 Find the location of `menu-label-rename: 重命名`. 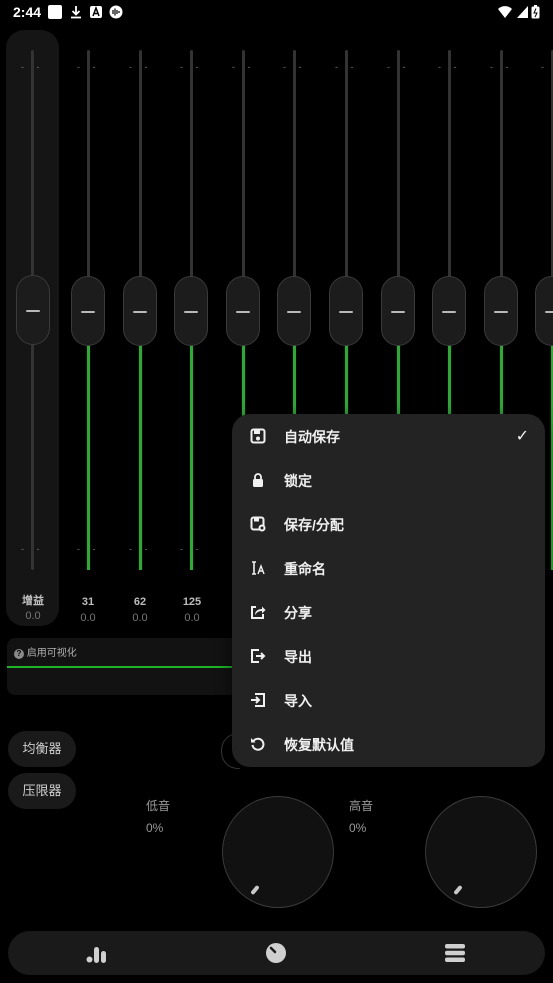

menu-label-rename: 重命名 is located at coordinates (305, 569).